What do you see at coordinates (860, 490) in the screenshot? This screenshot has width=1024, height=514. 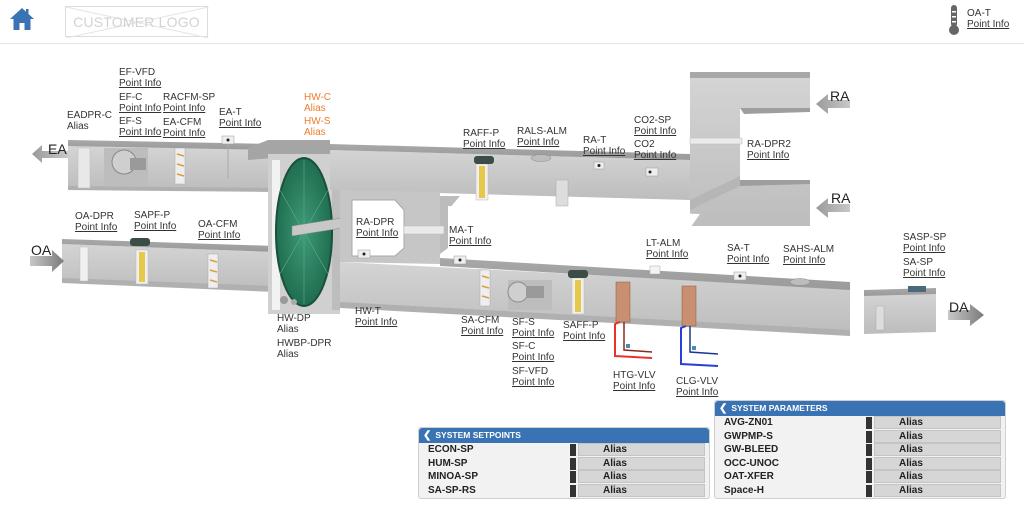 I see `parameter-row: Space-H Alias` at bounding box center [860, 490].